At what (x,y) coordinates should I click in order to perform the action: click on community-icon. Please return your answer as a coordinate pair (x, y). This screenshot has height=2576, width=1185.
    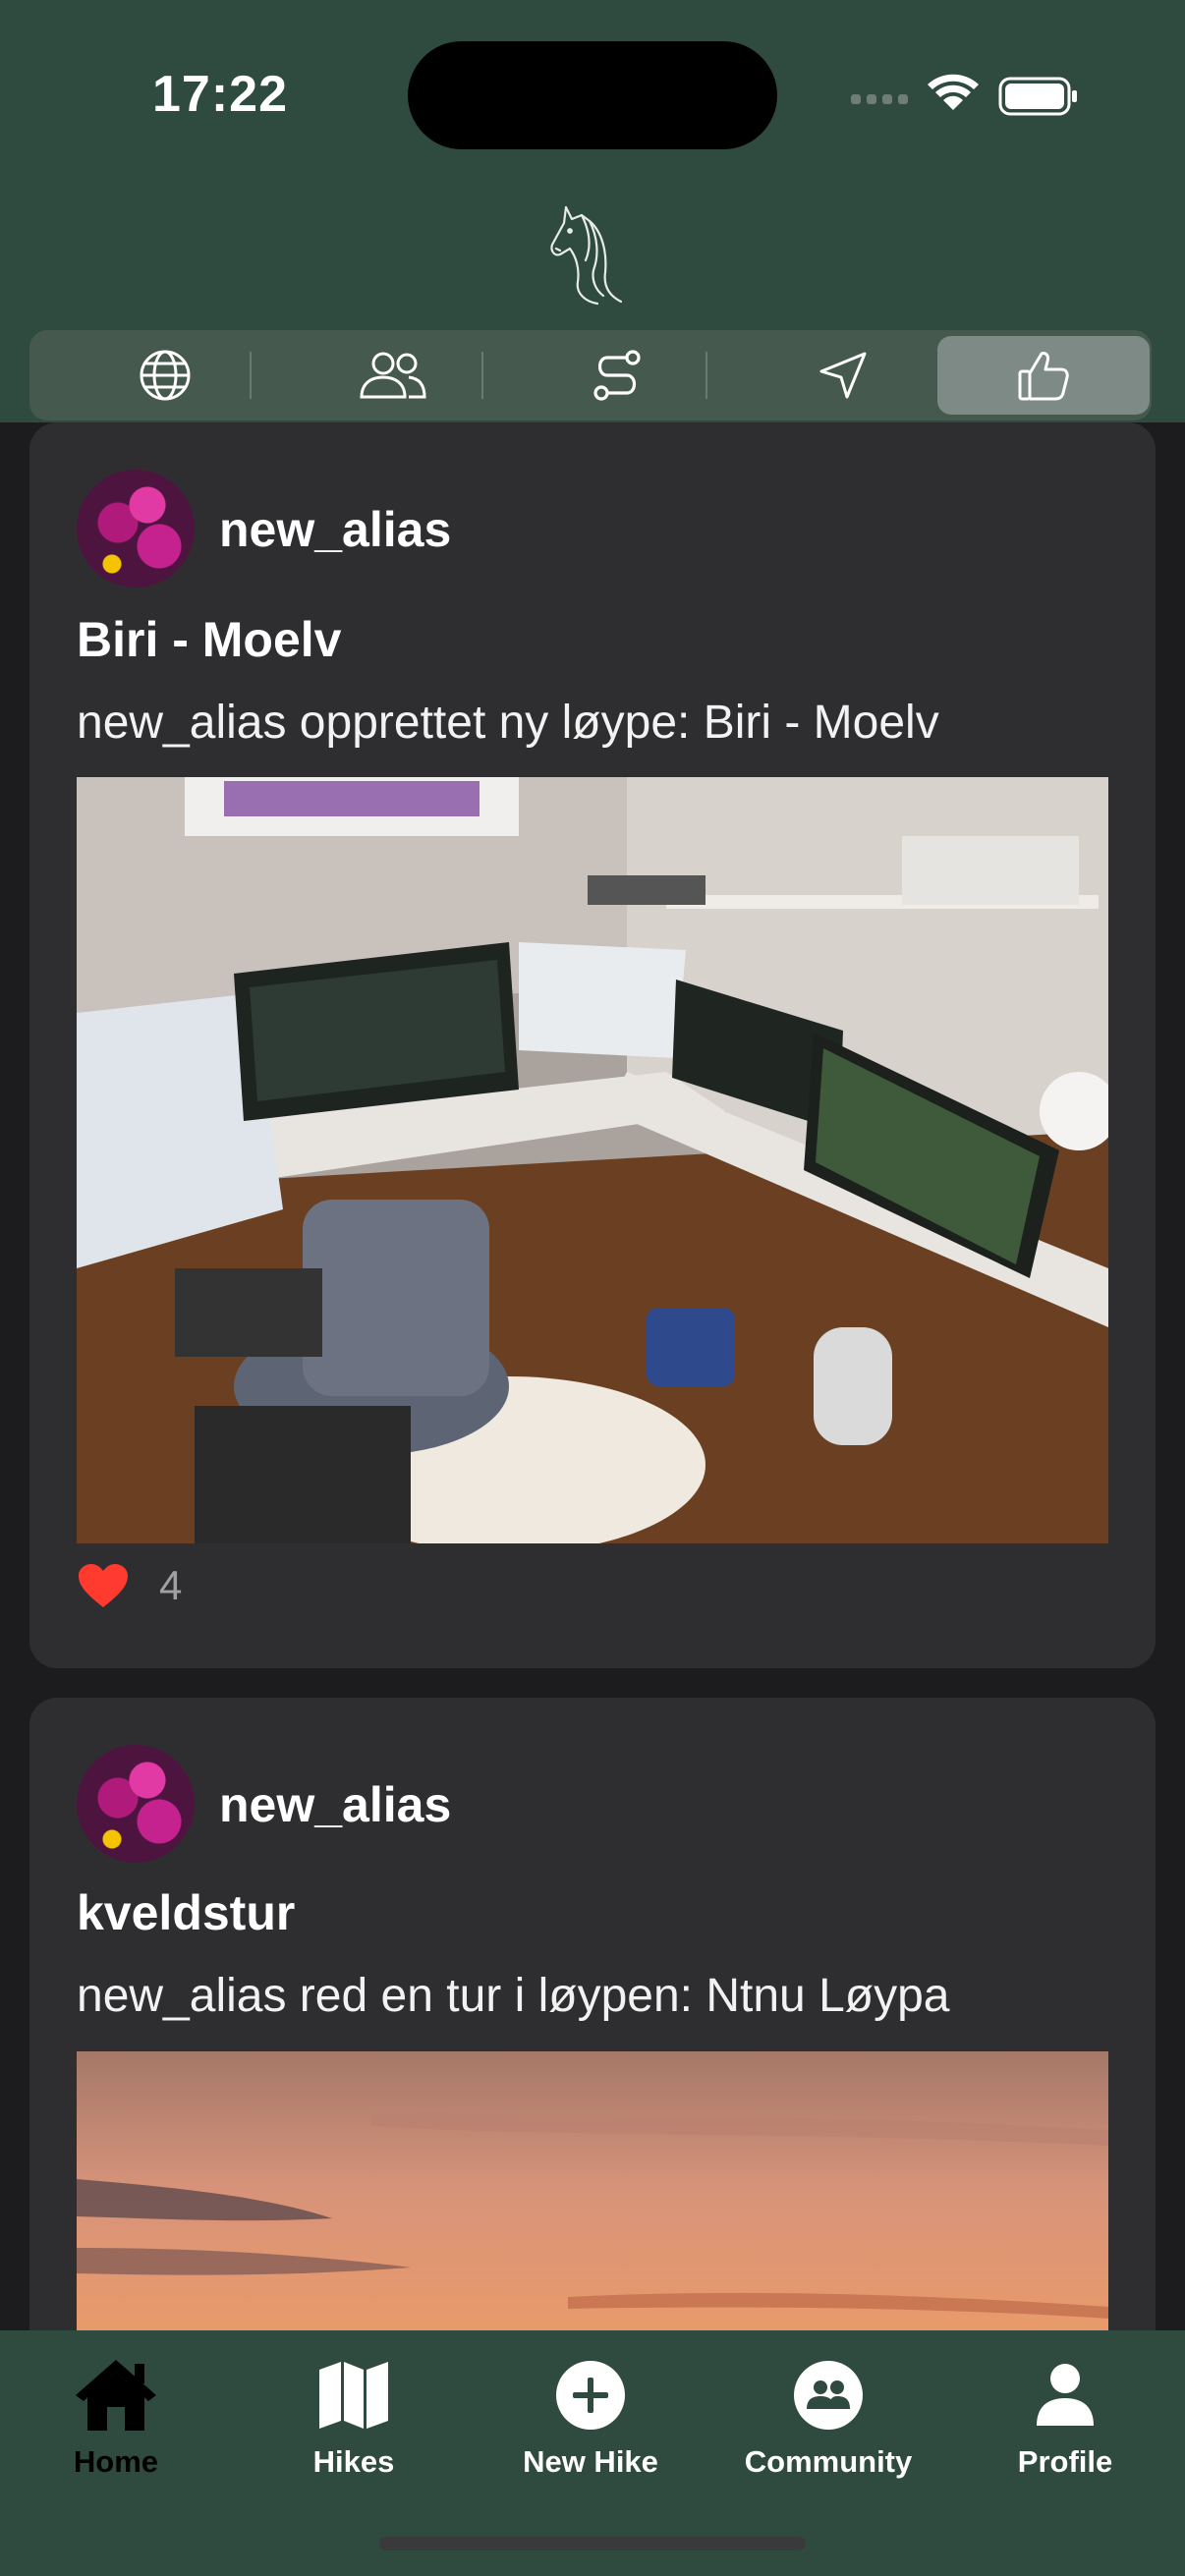
    Looking at the image, I should click on (829, 2395).